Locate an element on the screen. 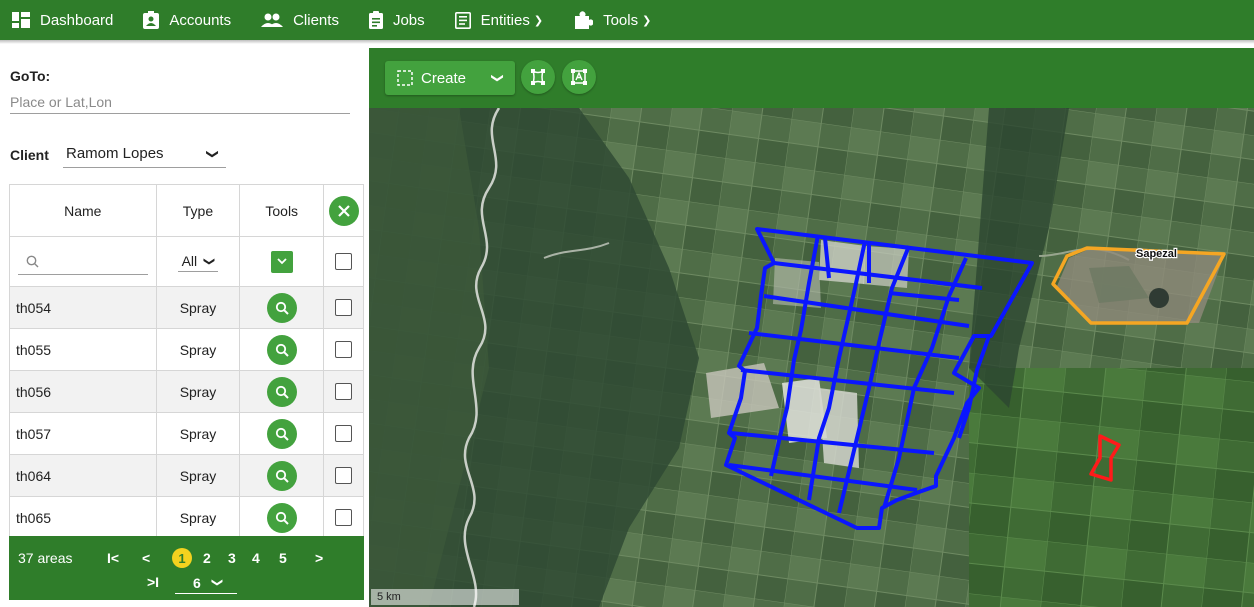 This screenshot has height=607, width=1254. row-name: th064 is located at coordinates (83, 475).